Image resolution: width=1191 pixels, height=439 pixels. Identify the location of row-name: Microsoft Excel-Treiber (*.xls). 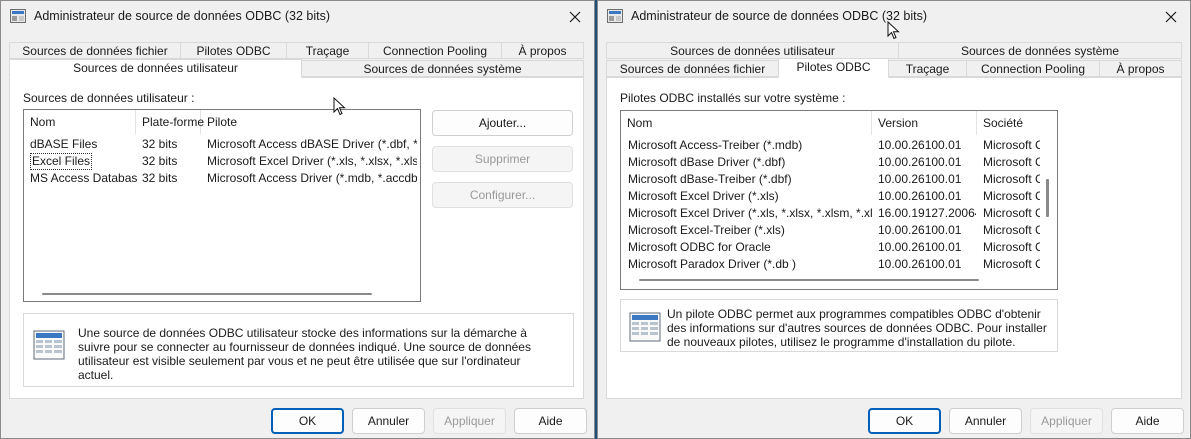
(706, 230).